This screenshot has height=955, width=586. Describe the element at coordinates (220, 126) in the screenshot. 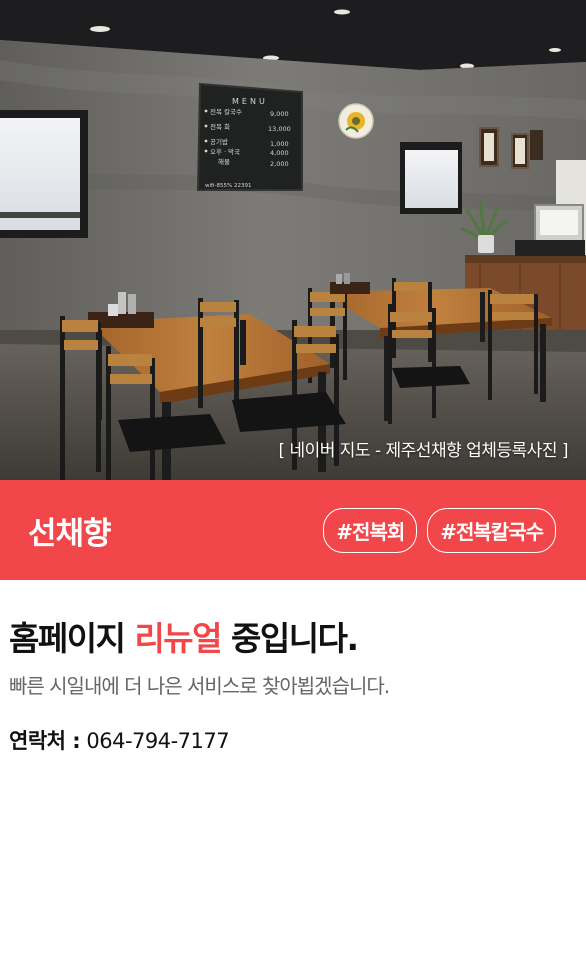

I see `menu-item-name: 전복 회` at that location.